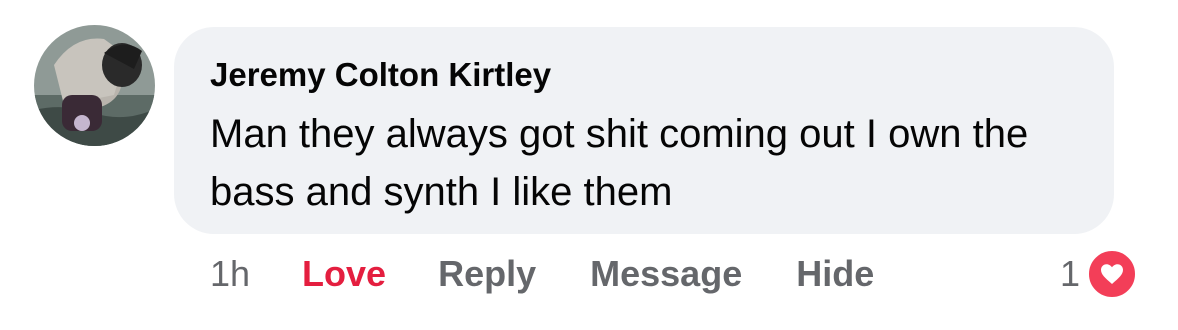 This screenshot has height=330, width=1178. I want to click on reaction-count: 1, so click(1070, 273).